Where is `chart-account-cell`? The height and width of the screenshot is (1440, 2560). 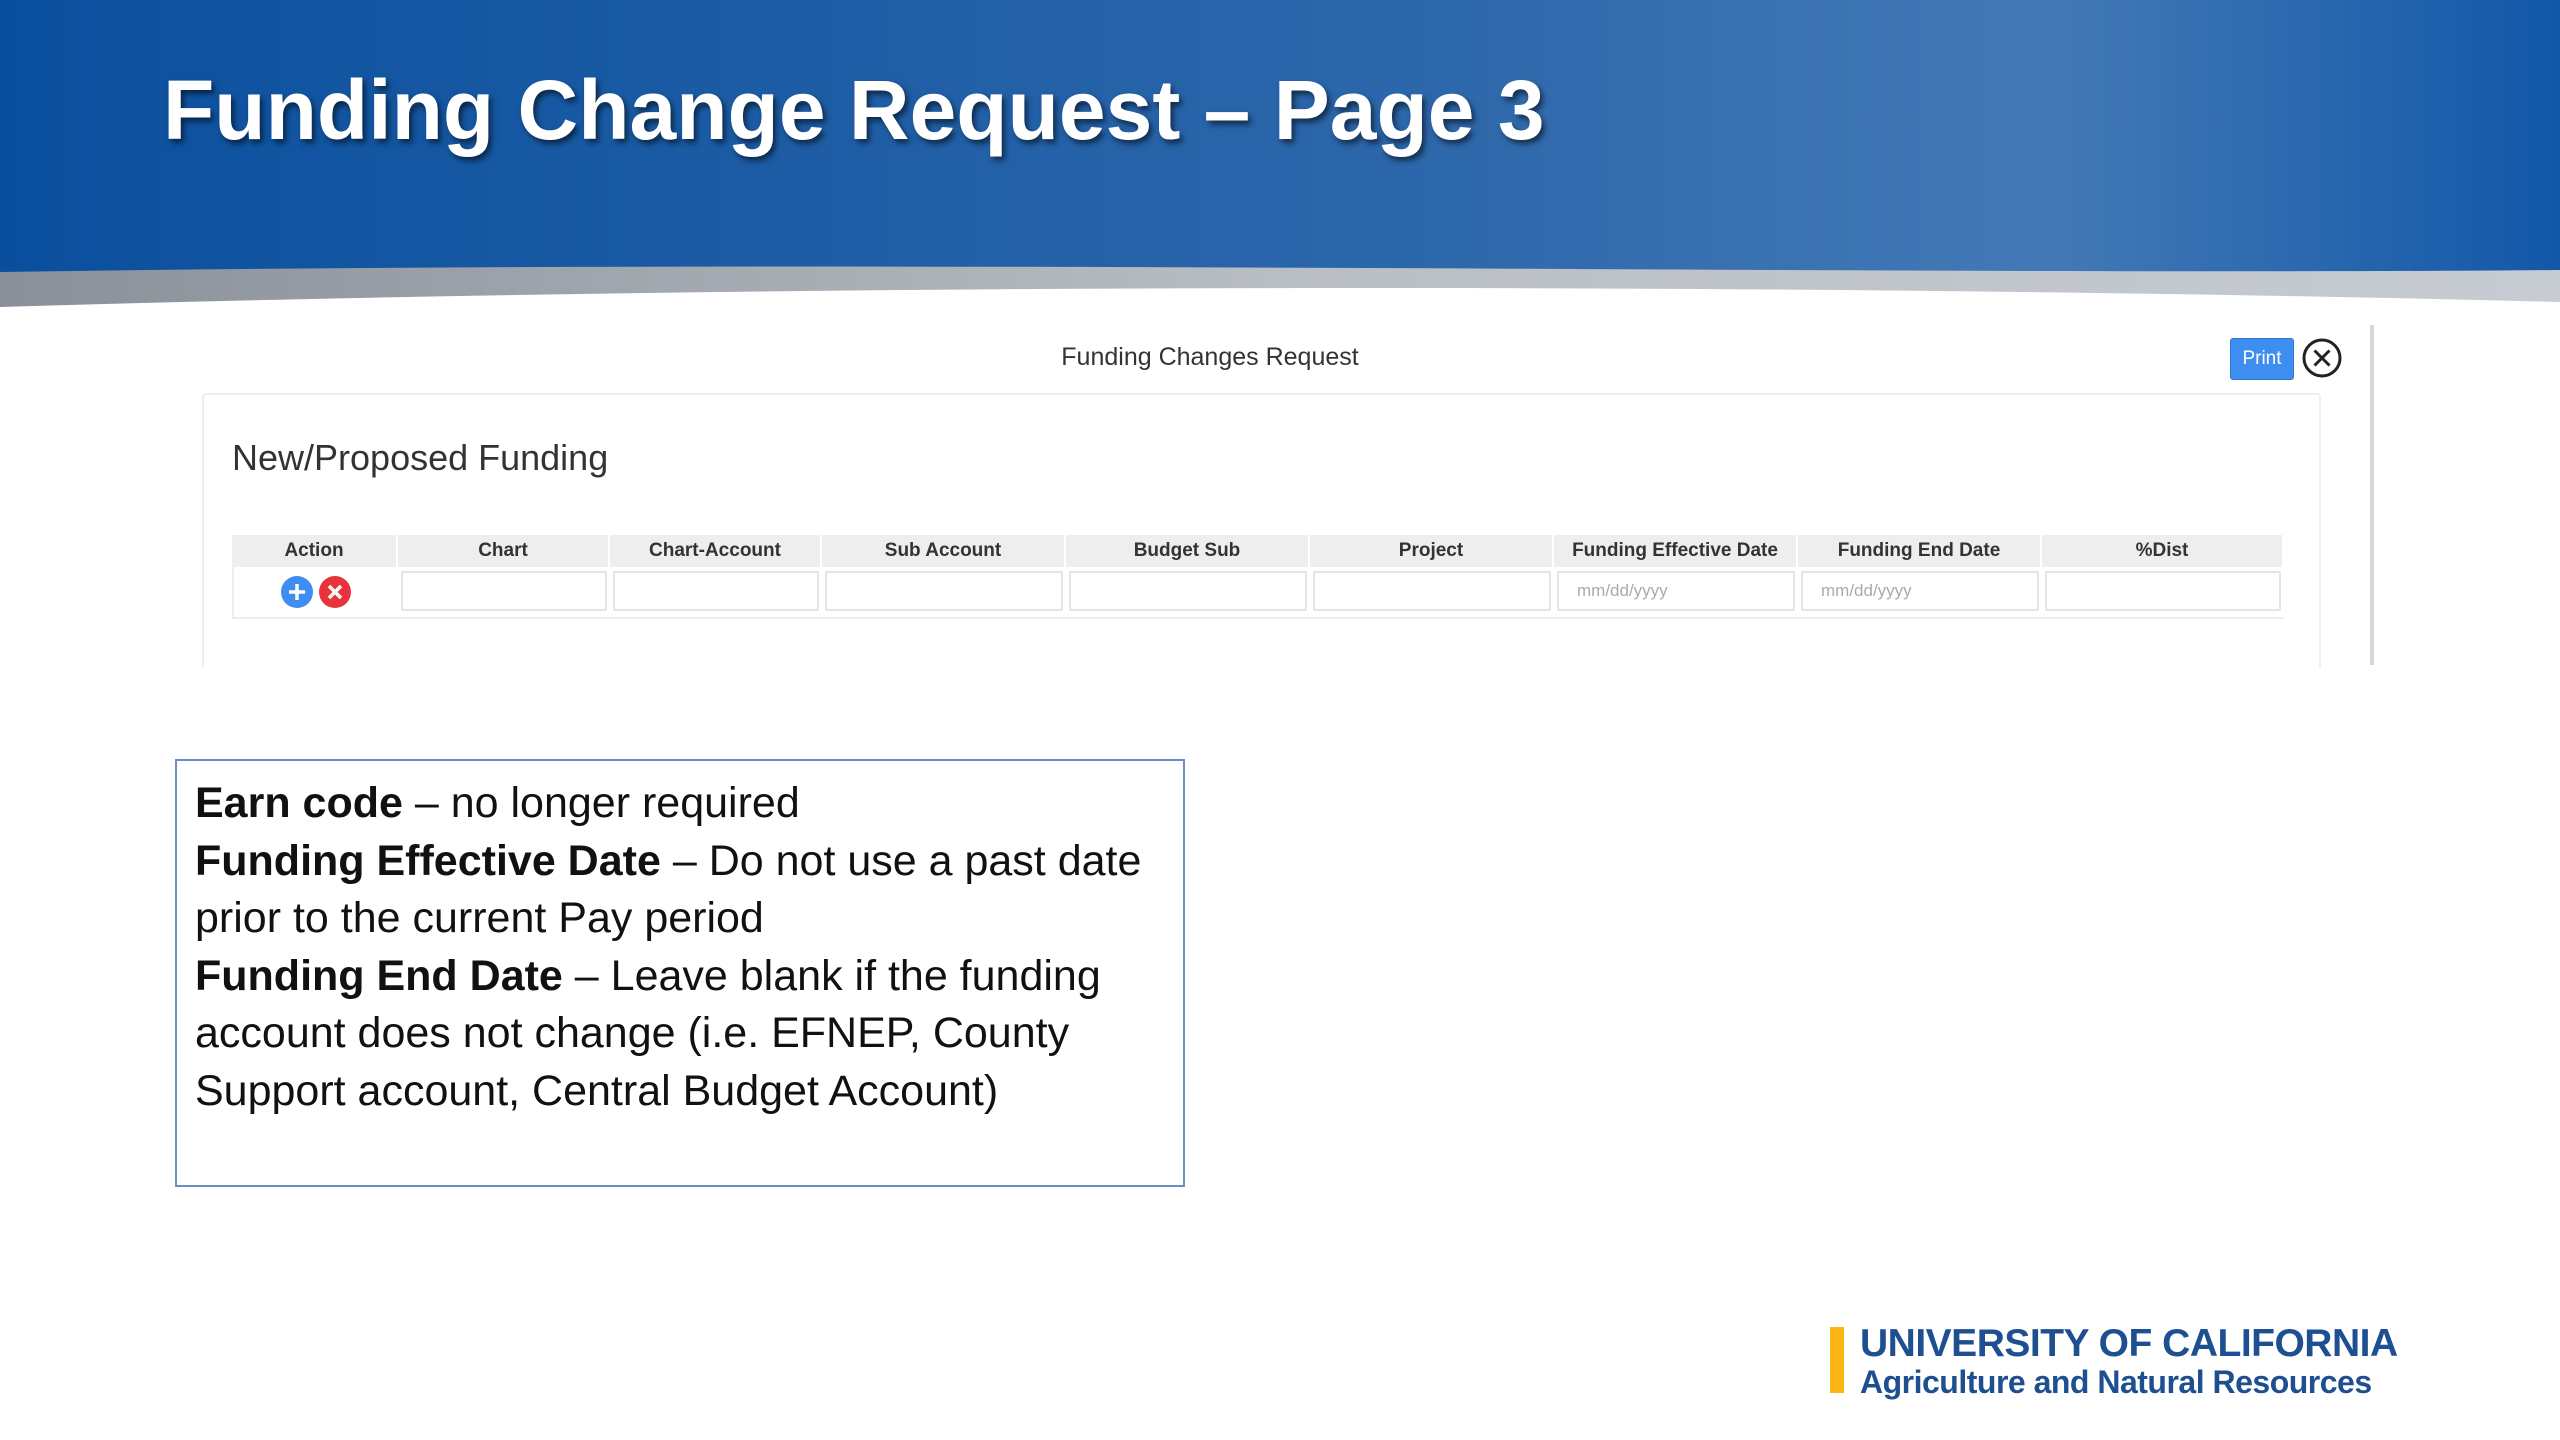 chart-account-cell is located at coordinates (716, 592).